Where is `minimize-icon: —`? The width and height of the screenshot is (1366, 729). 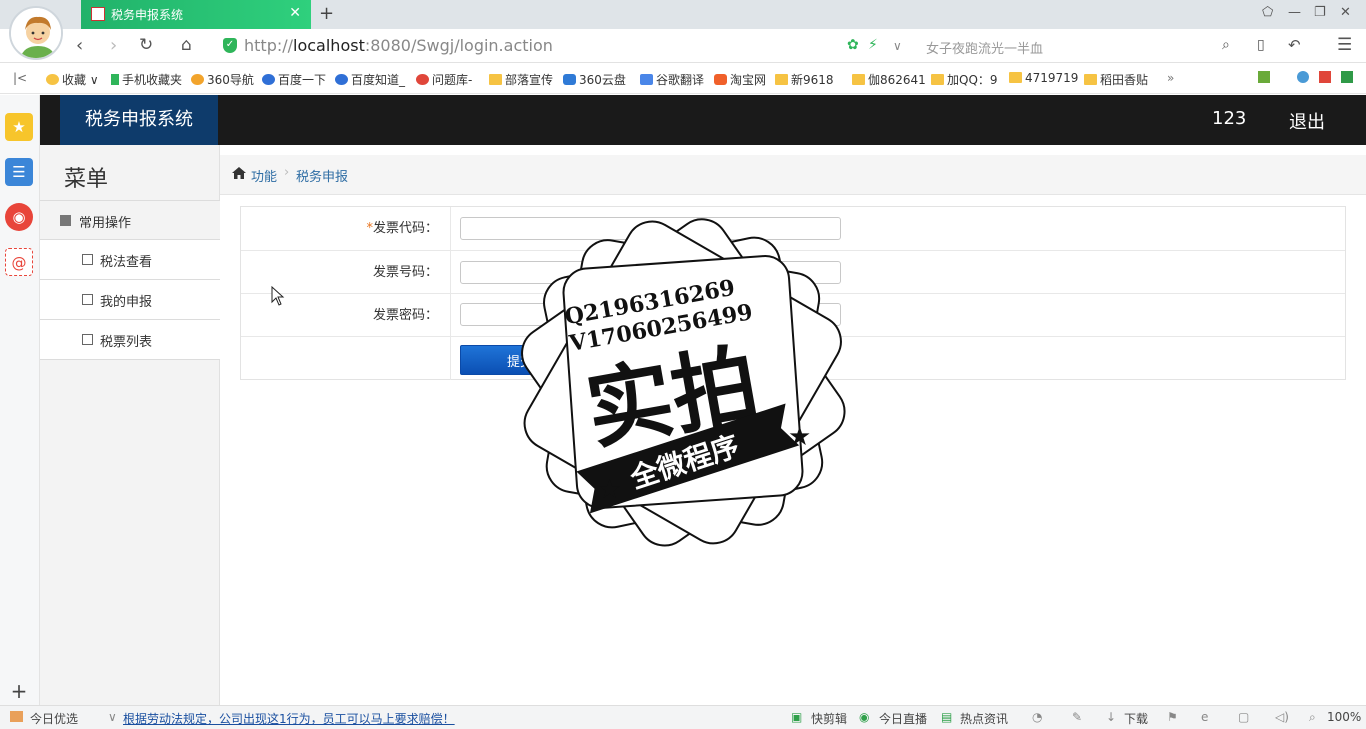 minimize-icon: — is located at coordinates (1294, 12).